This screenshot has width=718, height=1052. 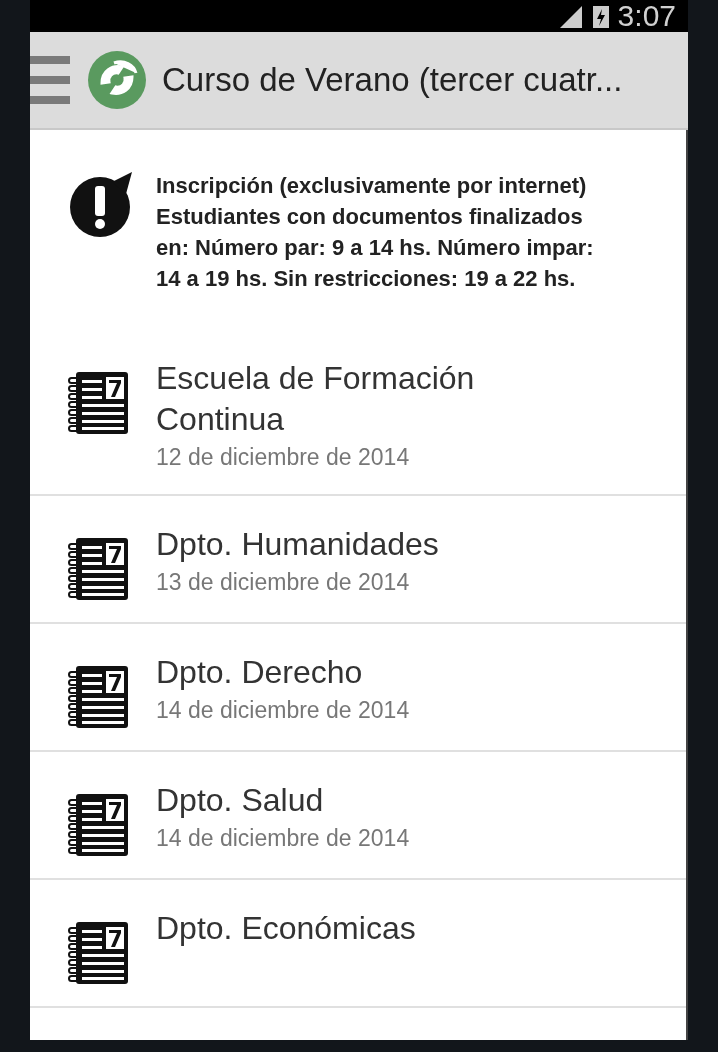 I want to click on event-item: Dpto. Humanidades 13 de diciembre de 2014, so click(x=358, y=560).